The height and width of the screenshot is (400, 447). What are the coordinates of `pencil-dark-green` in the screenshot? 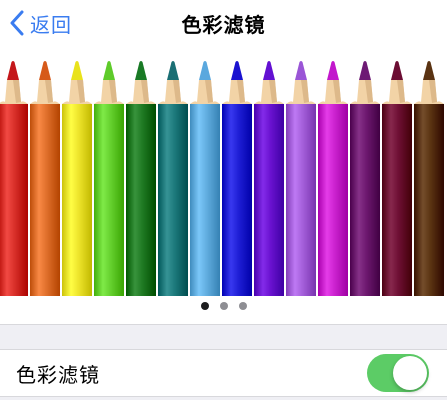 It's located at (141, 178).